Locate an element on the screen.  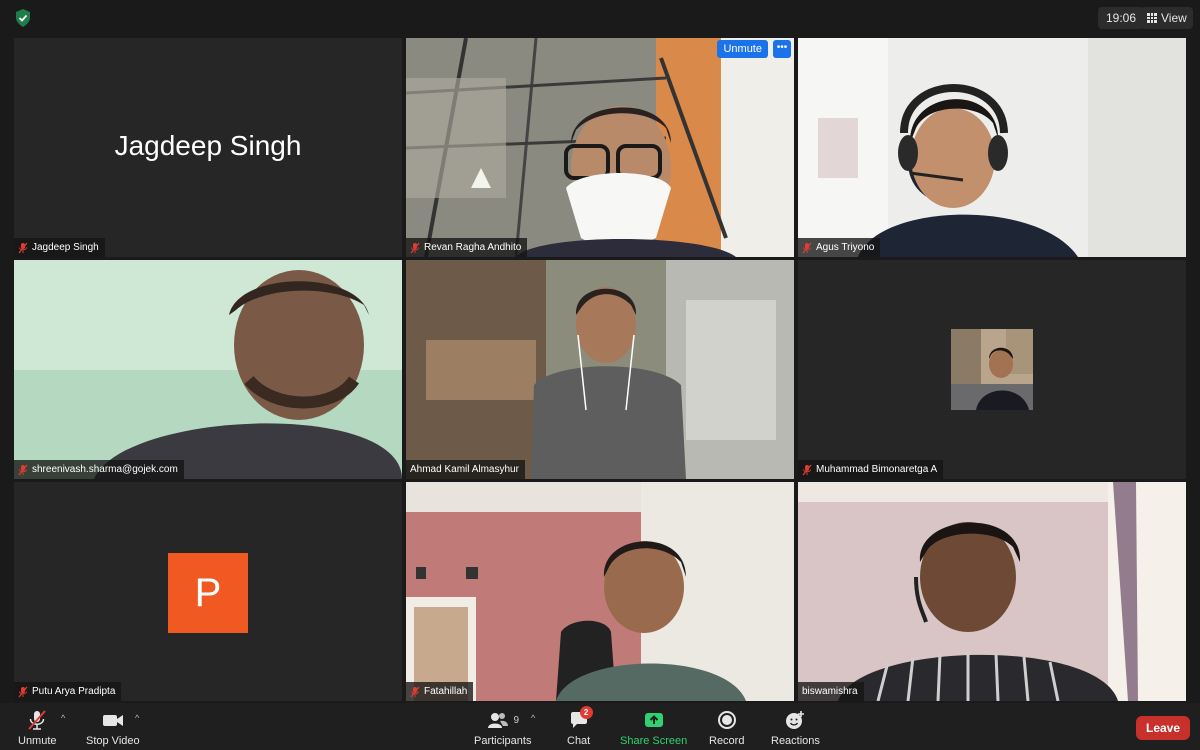
top-bar: 19:06 View is located at coordinates (600, 18).